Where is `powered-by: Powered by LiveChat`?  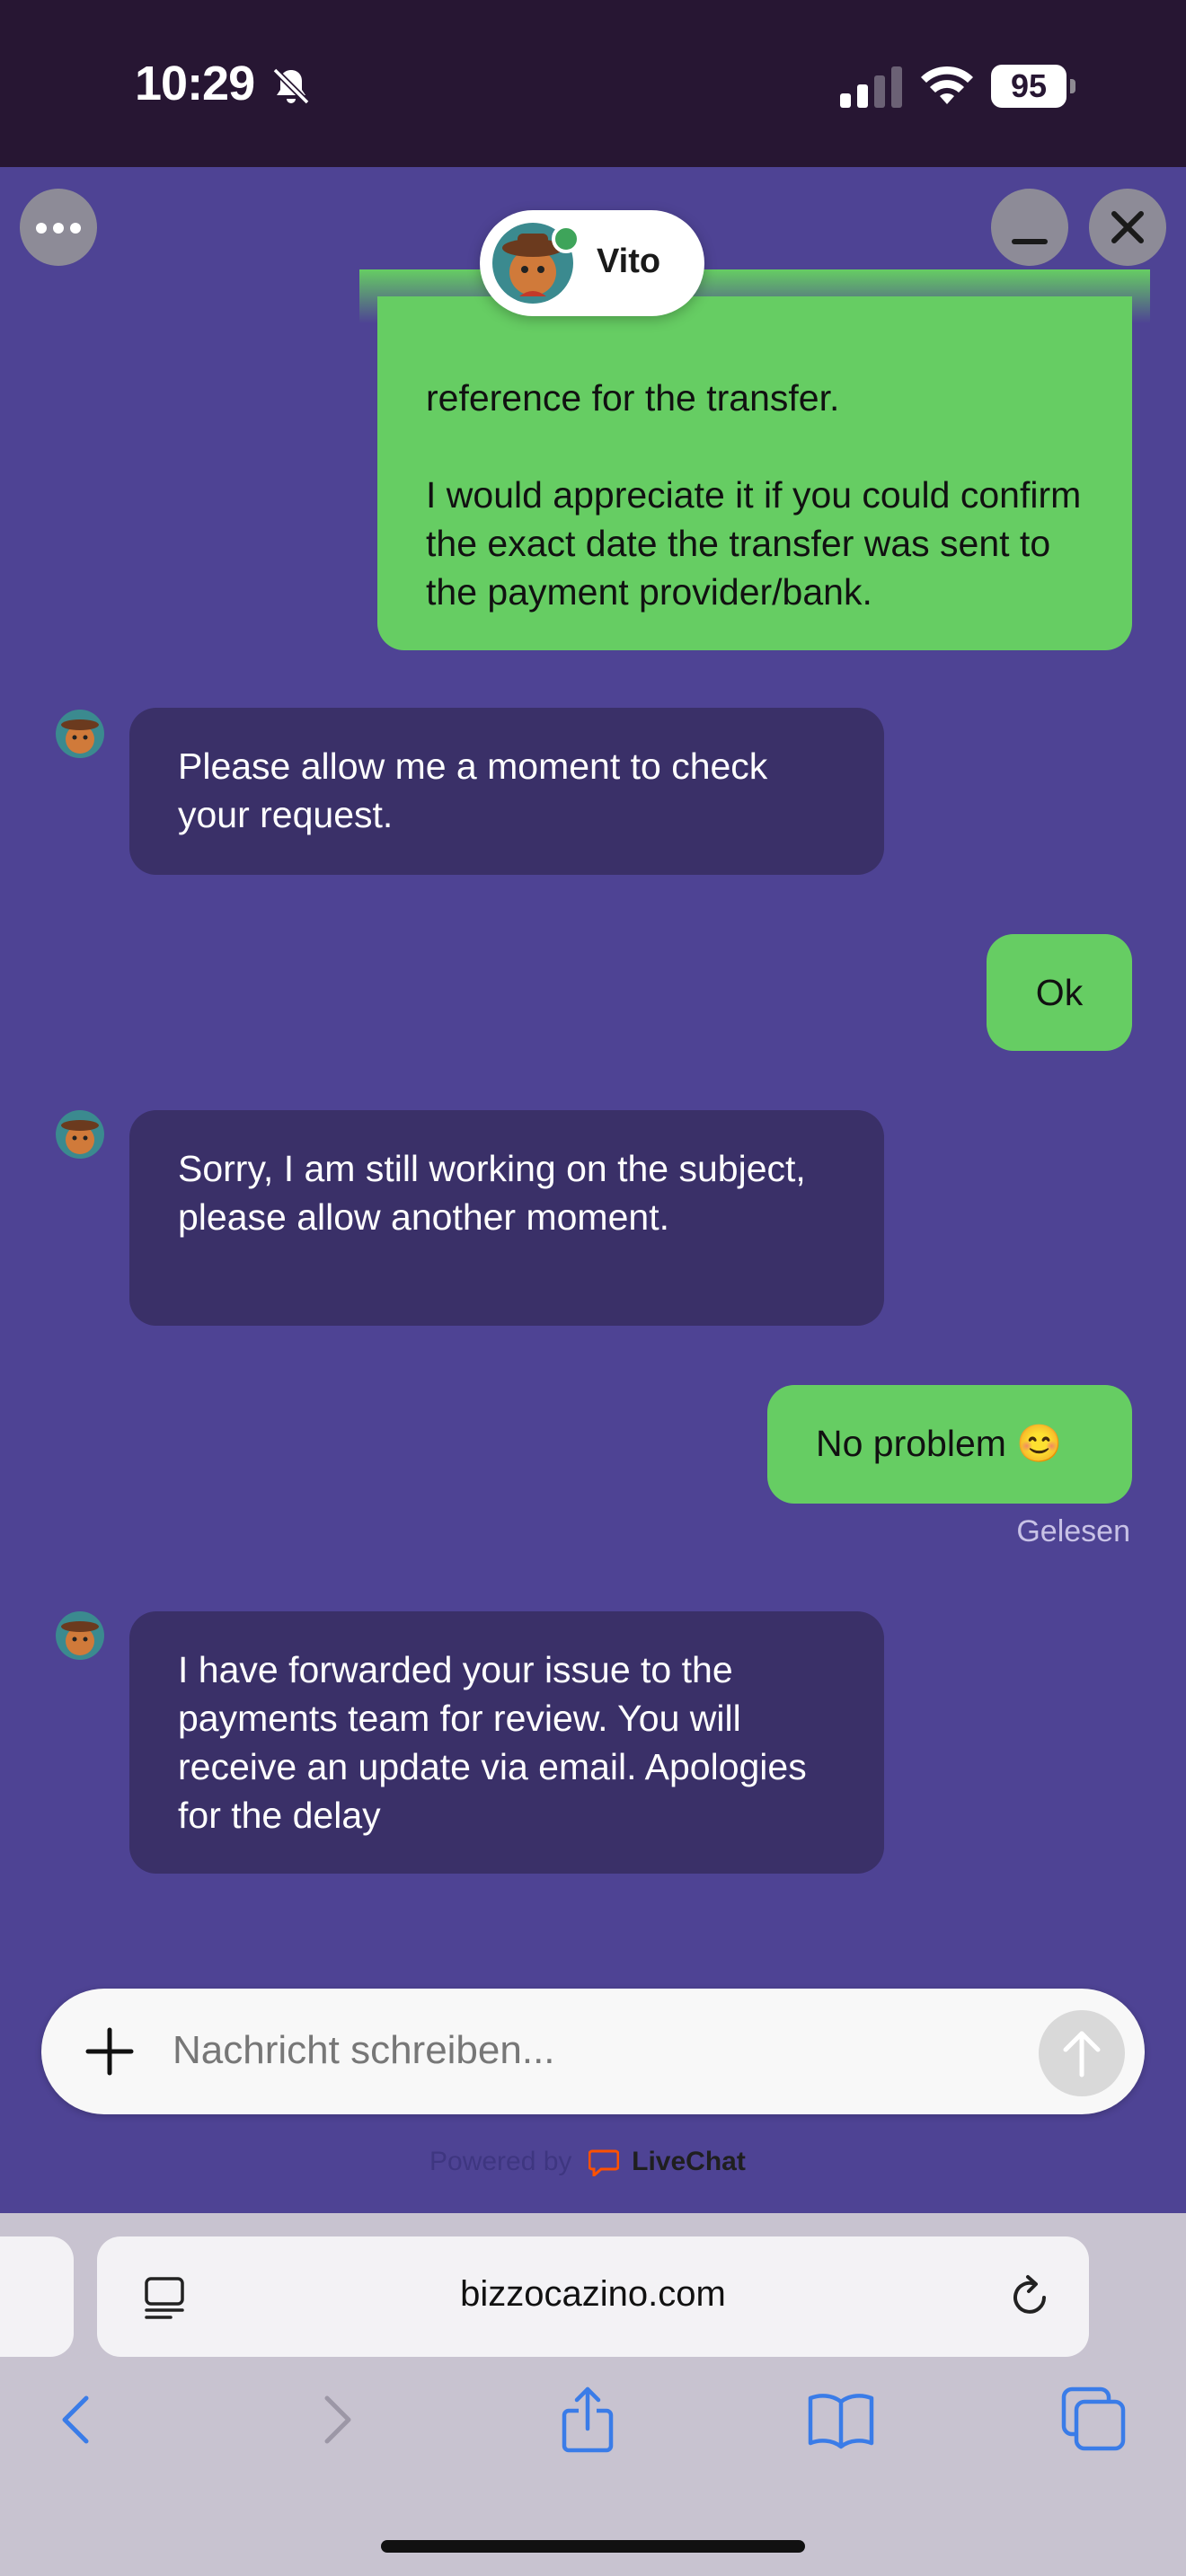 powered-by: Powered by LiveChat is located at coordinates (587, 2162).